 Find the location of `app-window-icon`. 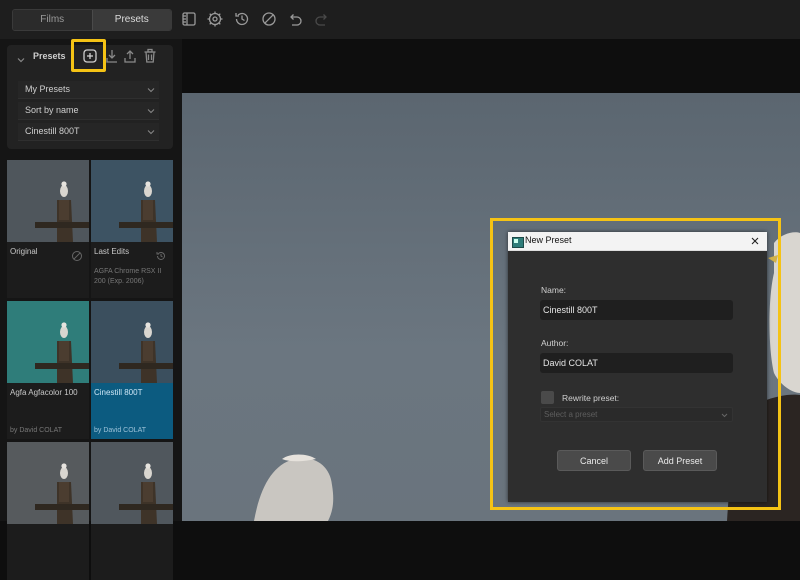

app-window-icon is located at coordinates (518, 241).